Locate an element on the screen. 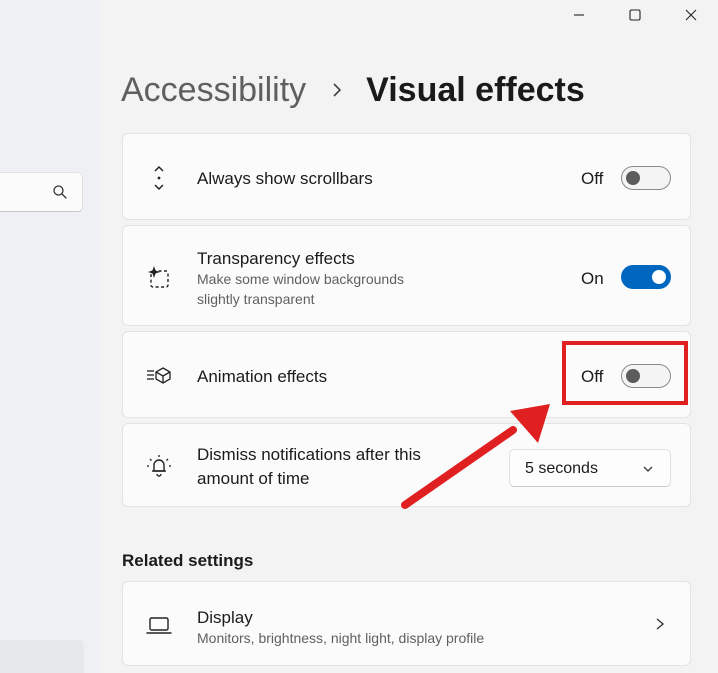  maximize-button is located at coordinates (635, 15).